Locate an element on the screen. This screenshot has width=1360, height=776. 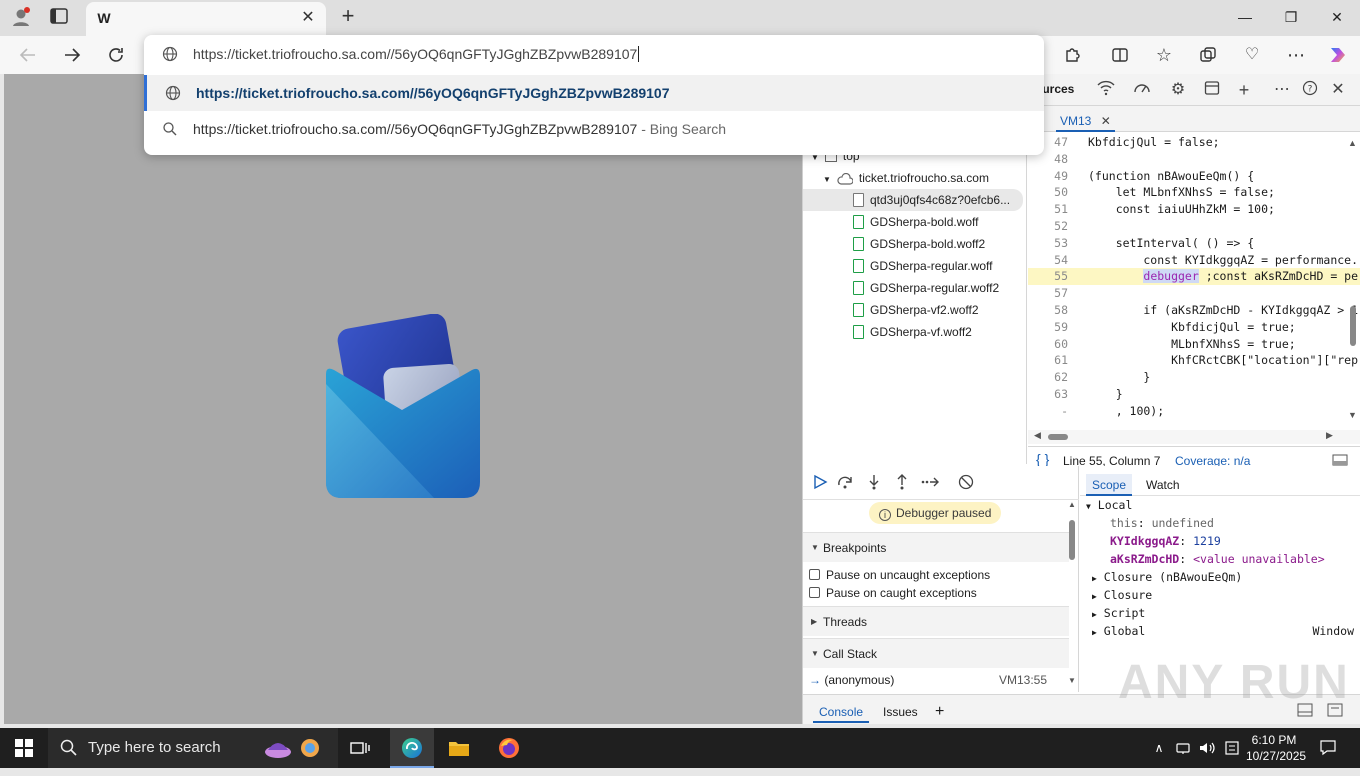
close-window-button: ✕ is located at coordinates (1337, 17).